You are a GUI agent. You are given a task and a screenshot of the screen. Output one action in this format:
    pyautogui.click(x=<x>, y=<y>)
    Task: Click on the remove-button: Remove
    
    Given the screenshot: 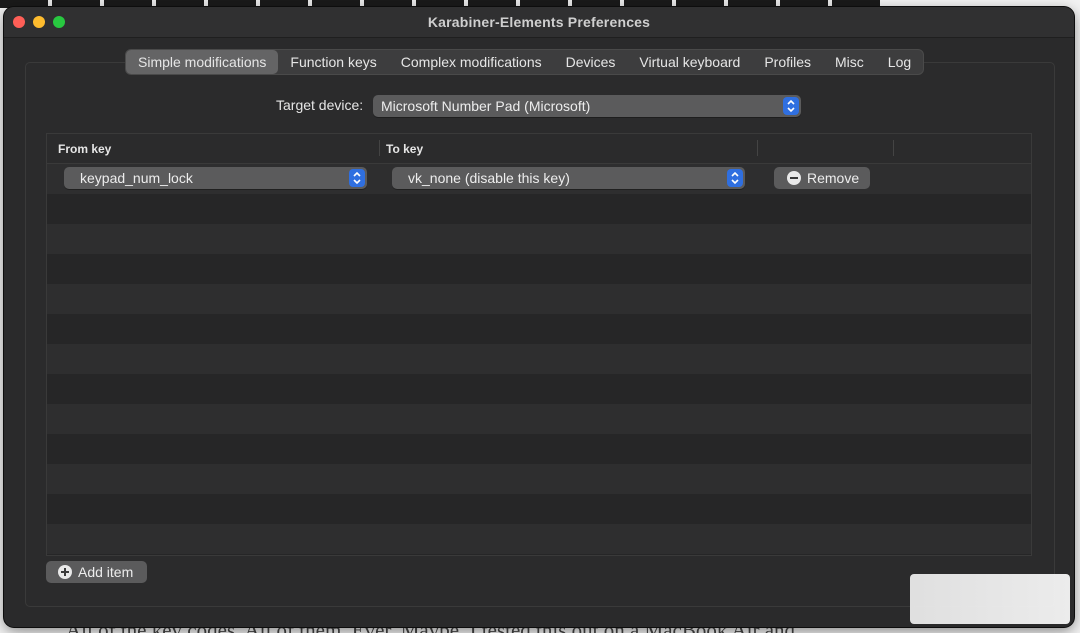 What is the action you would take?
    pyautogui.click(x=822, y=178)
    